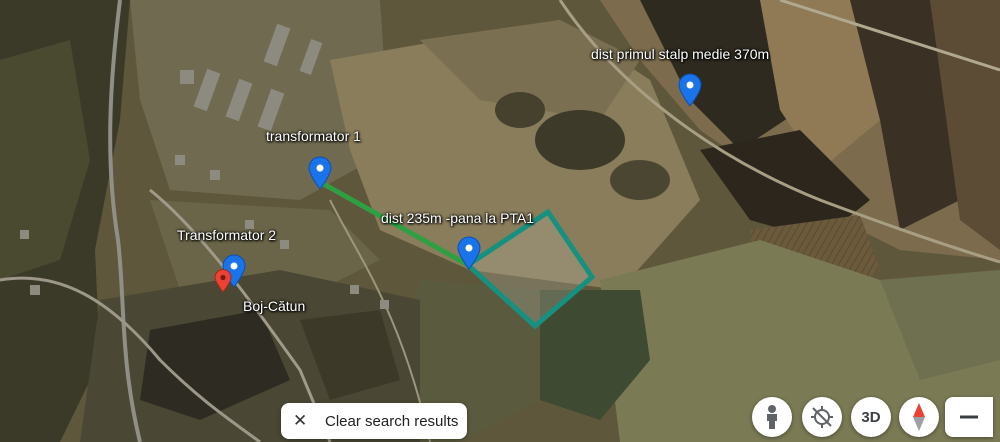 The width and height of the screenshot is (1000, 442). I want to click on placemark-label-pta1: dist 235m -pana la PTA1, so click(458, 218).